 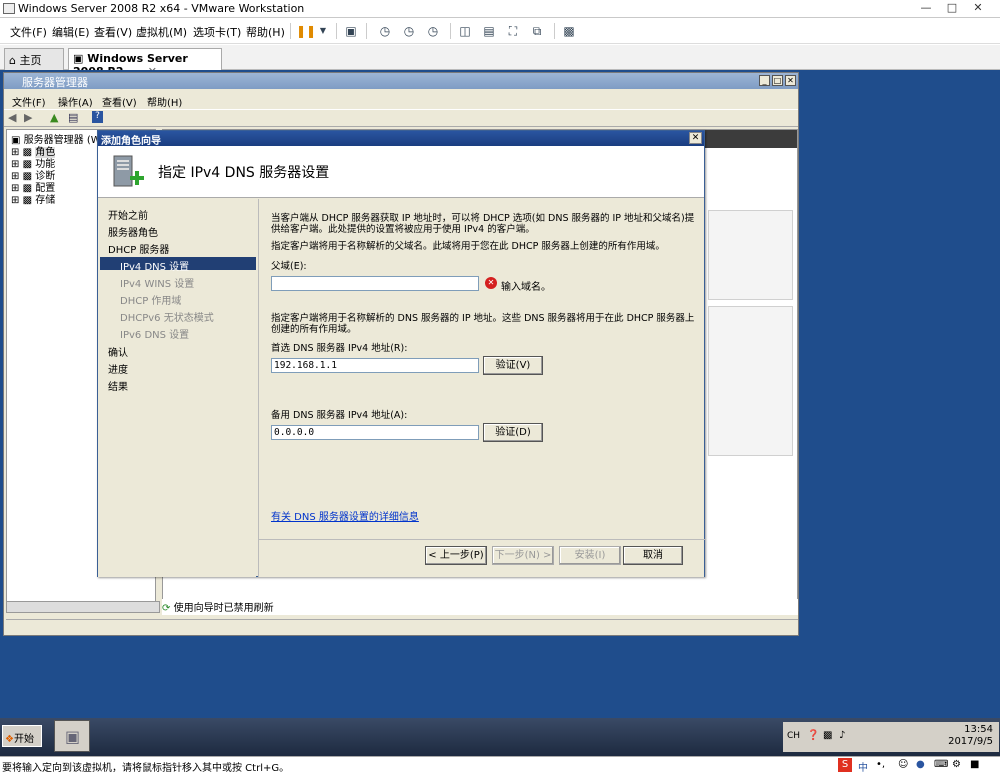 I want to click on nav-item-progress: 进度, so click(x=118, y=368).